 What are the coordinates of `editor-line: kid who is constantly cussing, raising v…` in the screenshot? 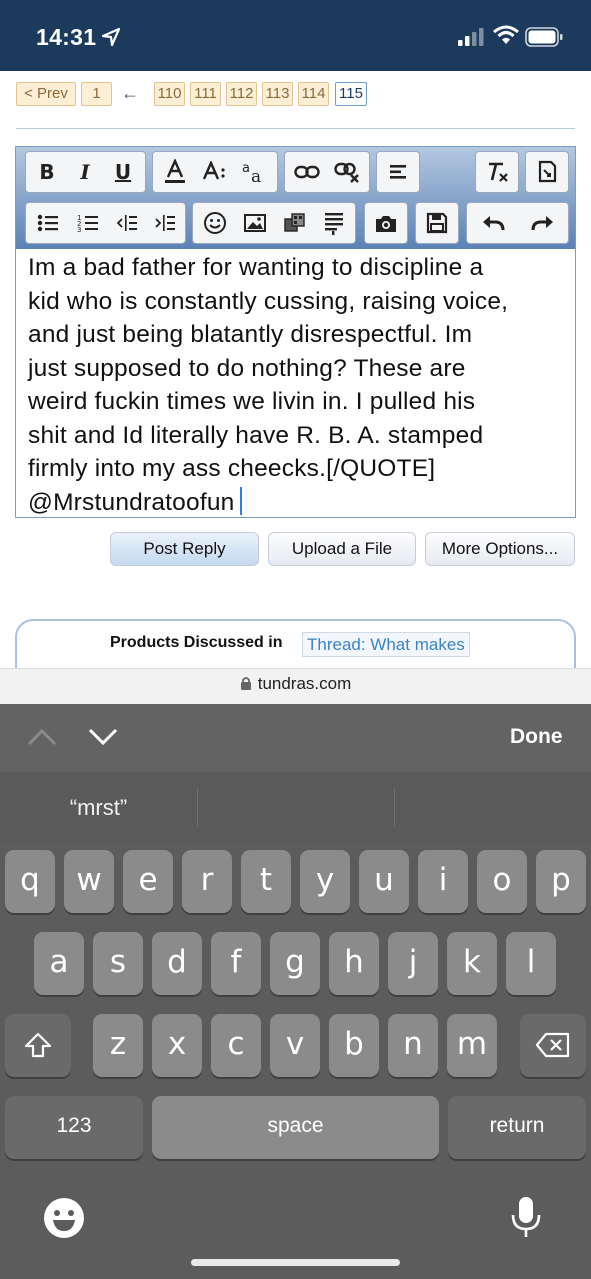 It's located at (268, 301).